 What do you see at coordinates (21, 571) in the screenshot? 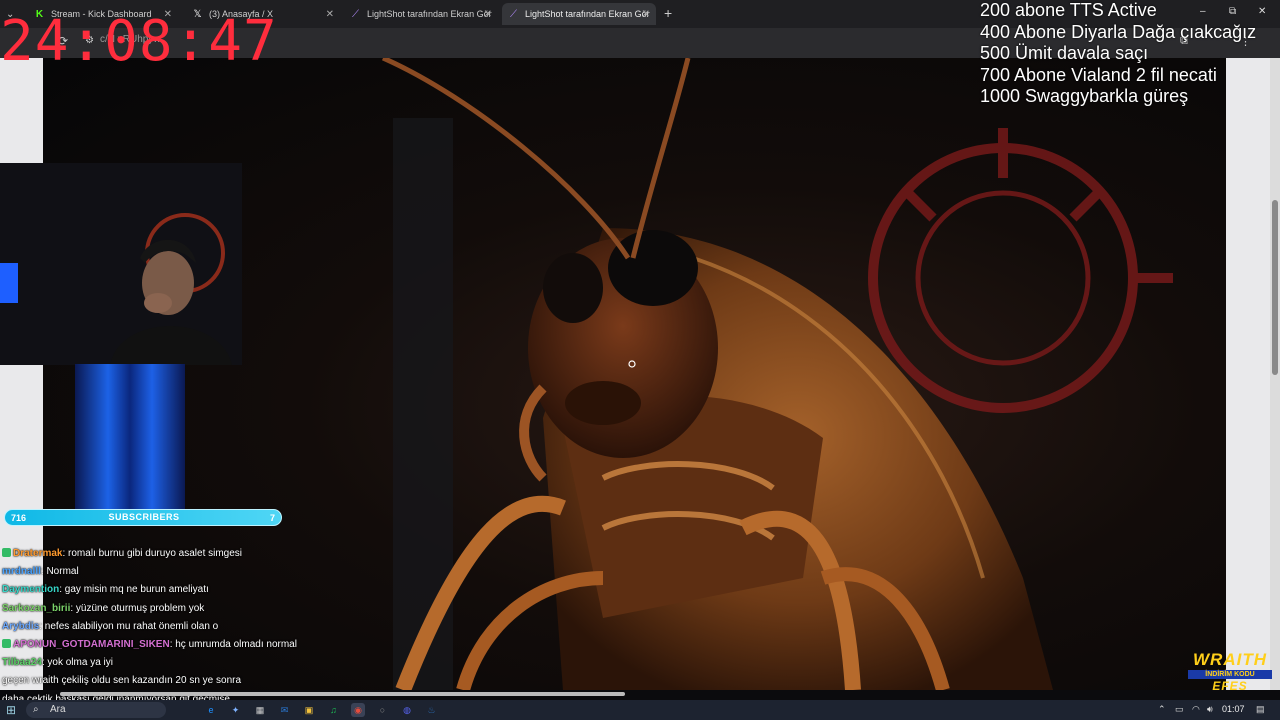
I see `chat-username: mrdnalll` at bounding box center [21, 571].